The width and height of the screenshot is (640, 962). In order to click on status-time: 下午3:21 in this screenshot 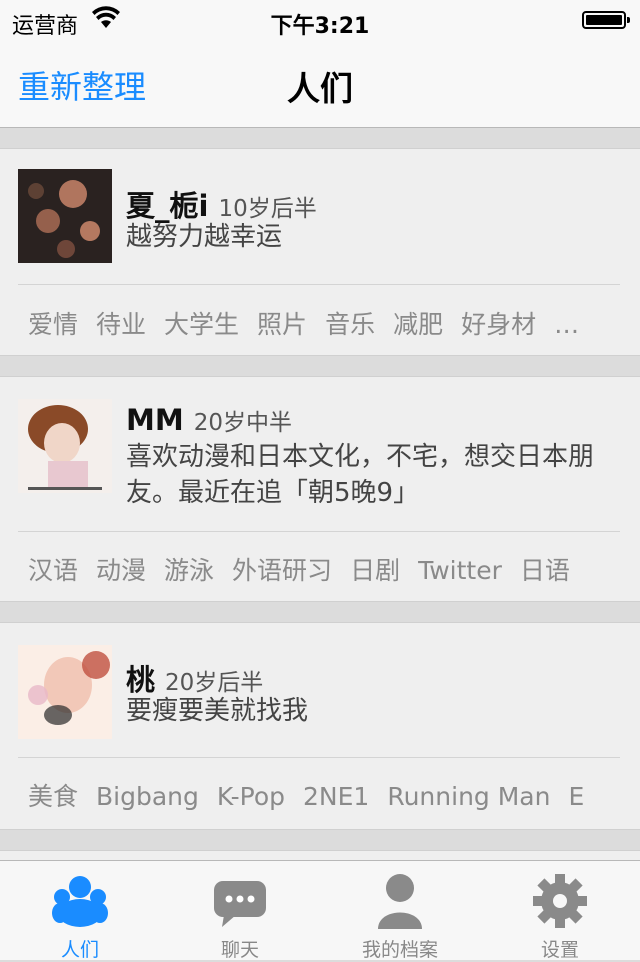, I will do `click(320, 26)`.